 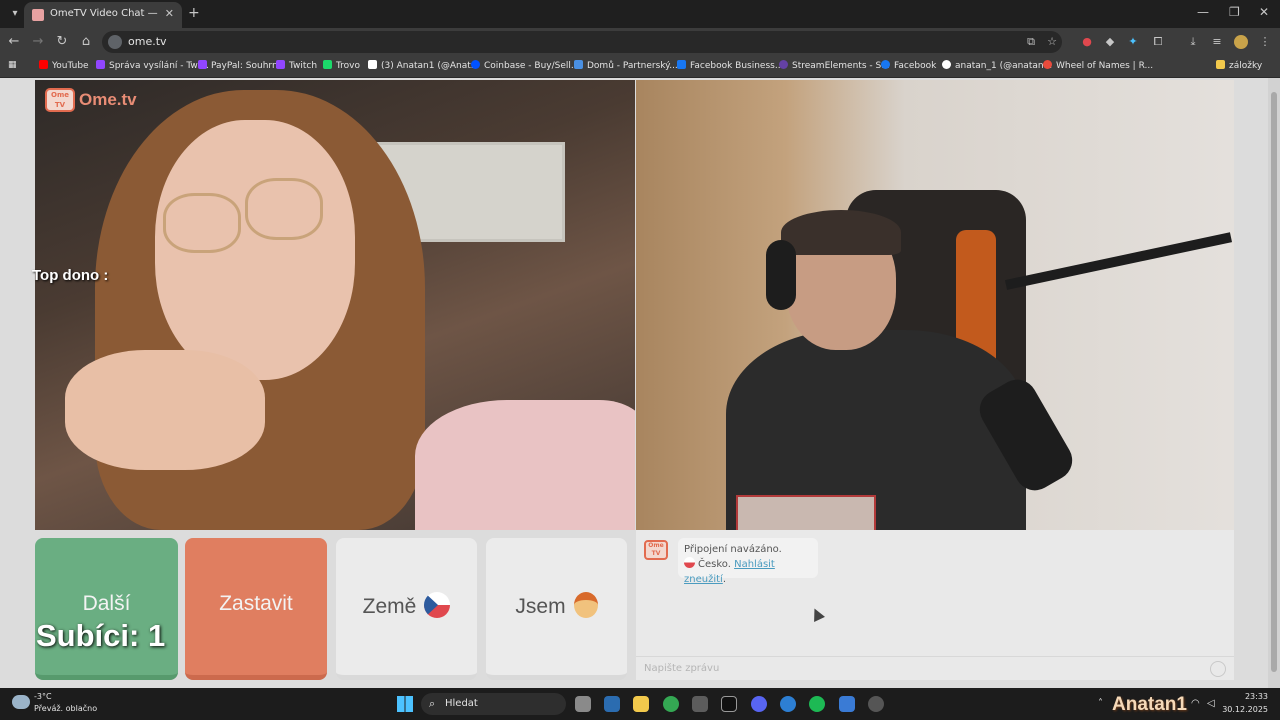 What do you see at coordinates (1087, 42) in the screenshot?
I see `extension-icon: ●` at bounding box center [1087, 42].